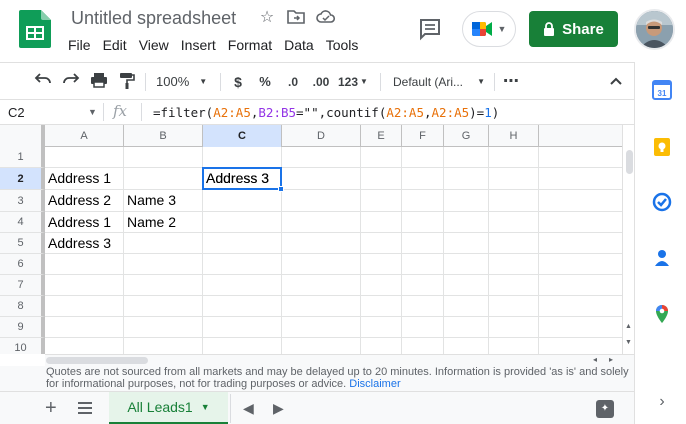 The height and width of the screenshot is (424, 686). I want to click on cell-b4: Name 2, so click(163, 222).